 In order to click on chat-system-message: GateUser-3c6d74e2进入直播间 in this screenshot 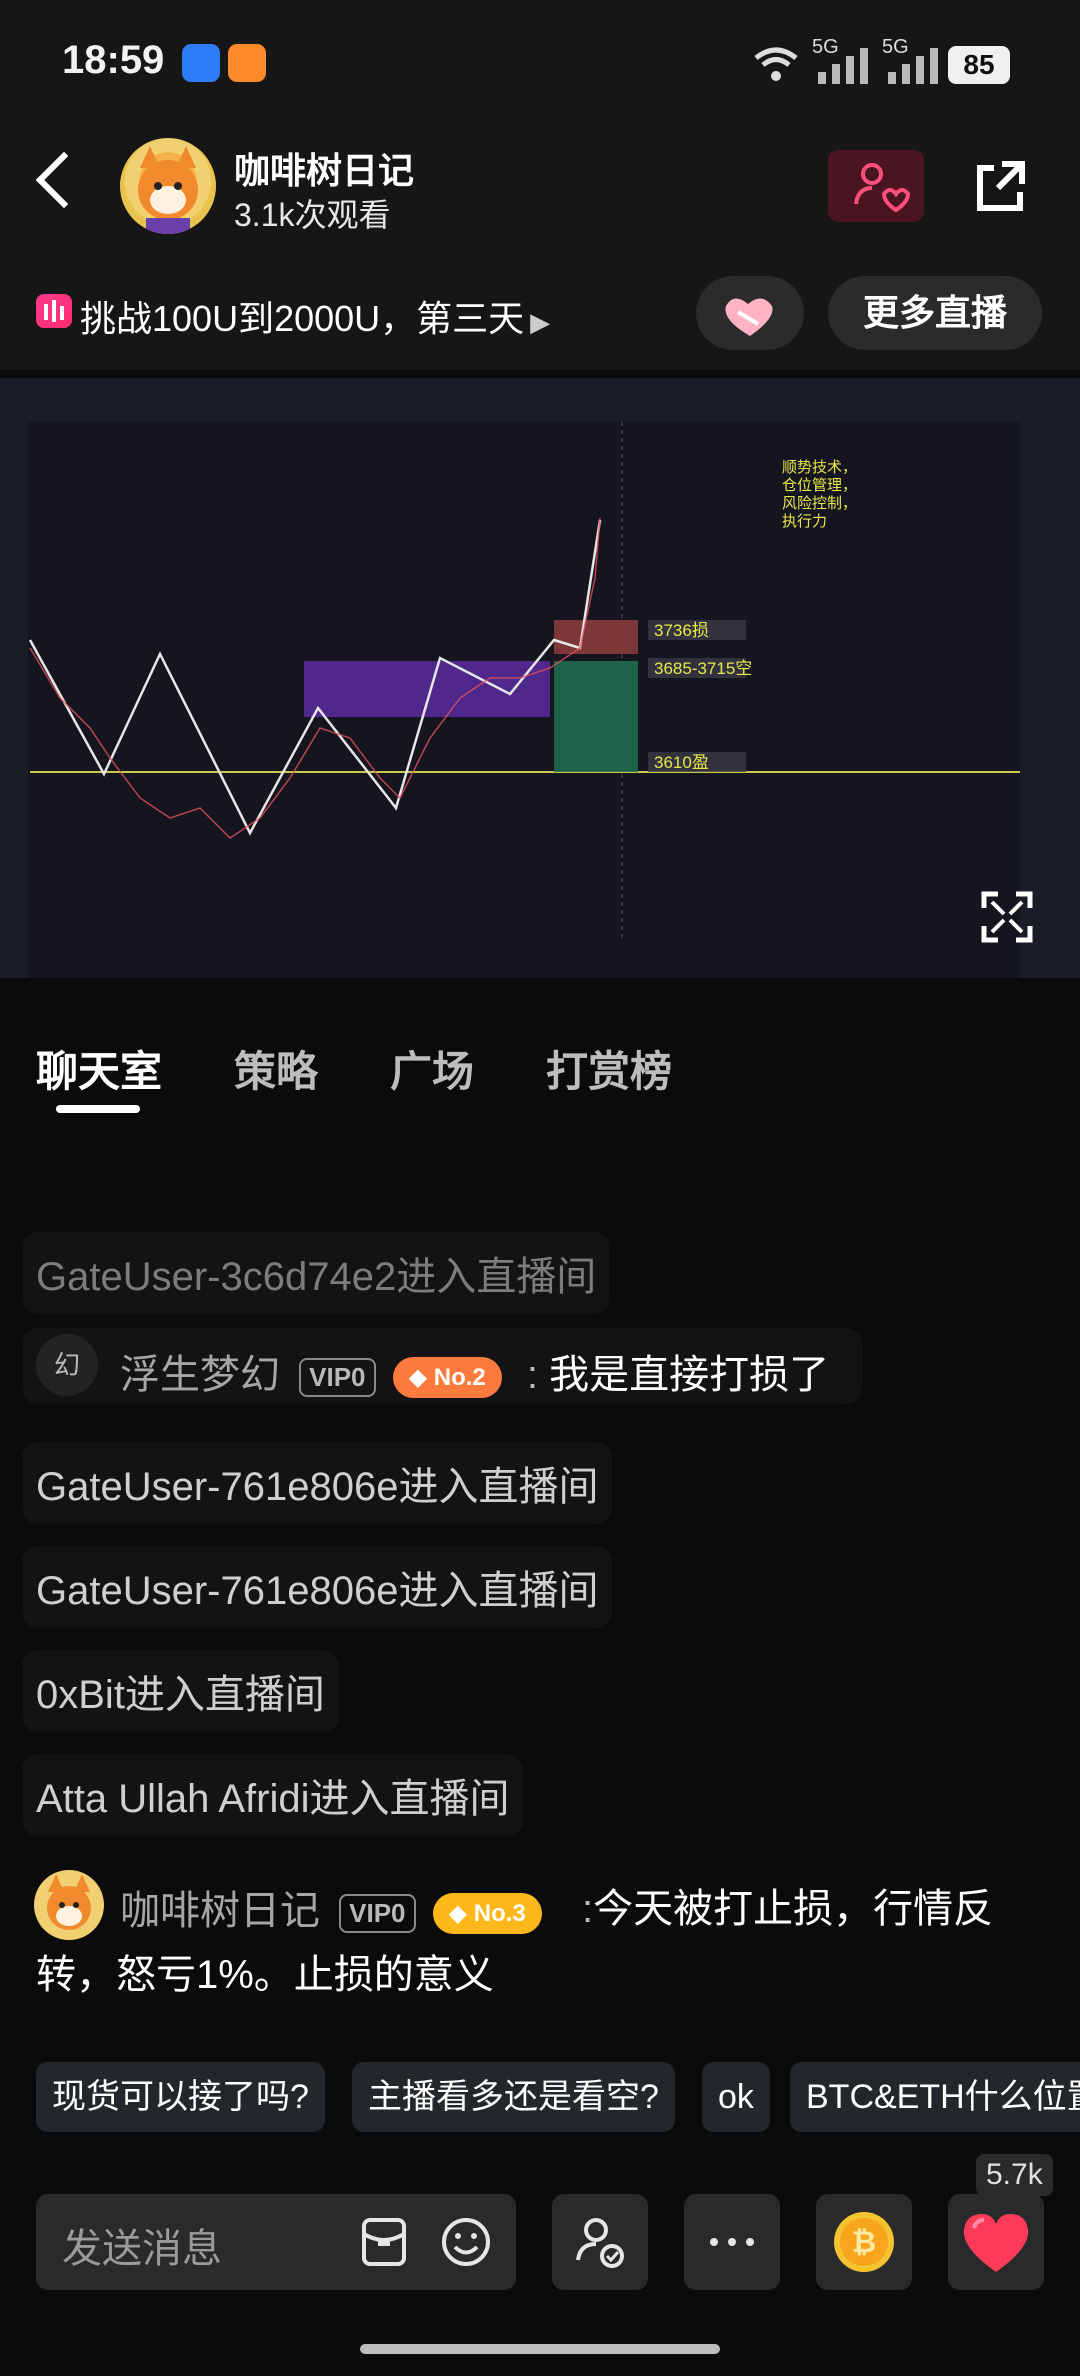, I will do `click(316, 1273)`.